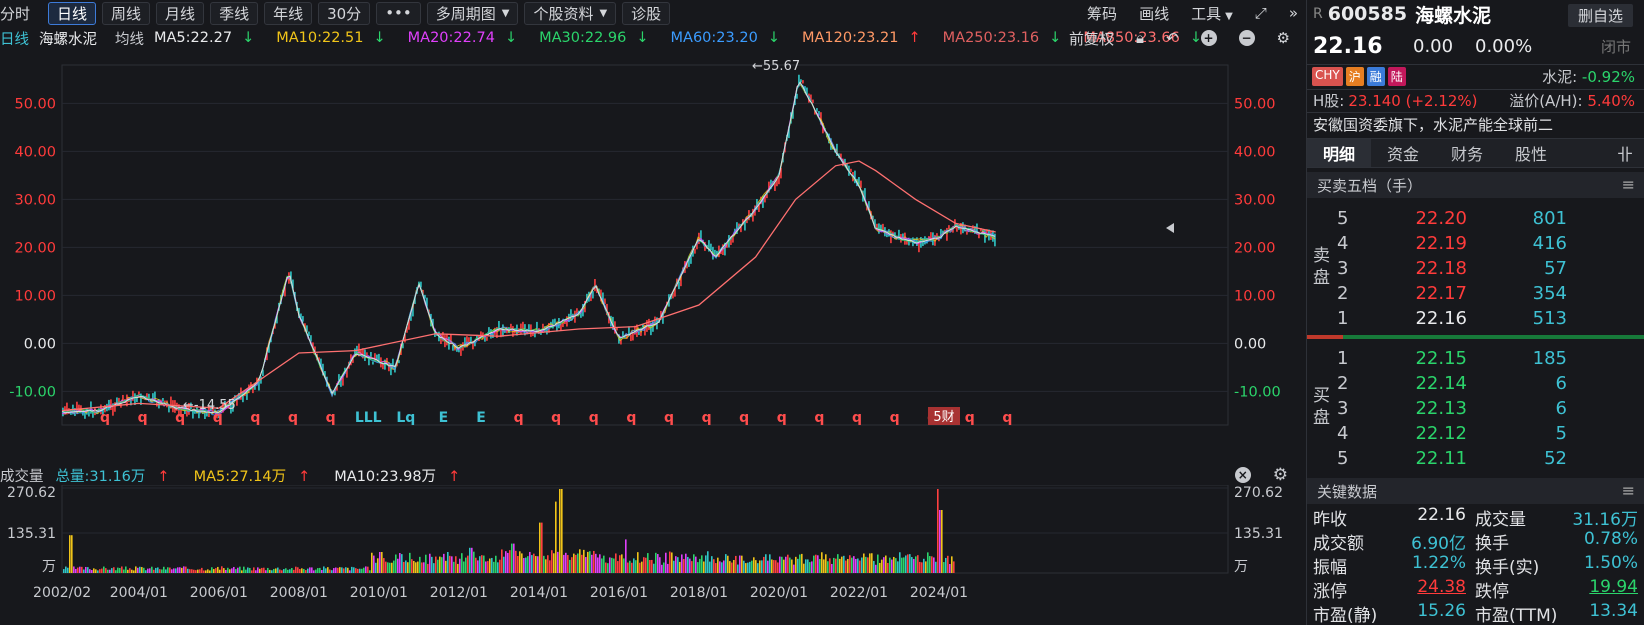 Image resolution: width=1644 pixels, height=625 pixels. Describe the element at coordinates (72, 13) in the screenshot. I see `tab-daily: 日线` at that location.